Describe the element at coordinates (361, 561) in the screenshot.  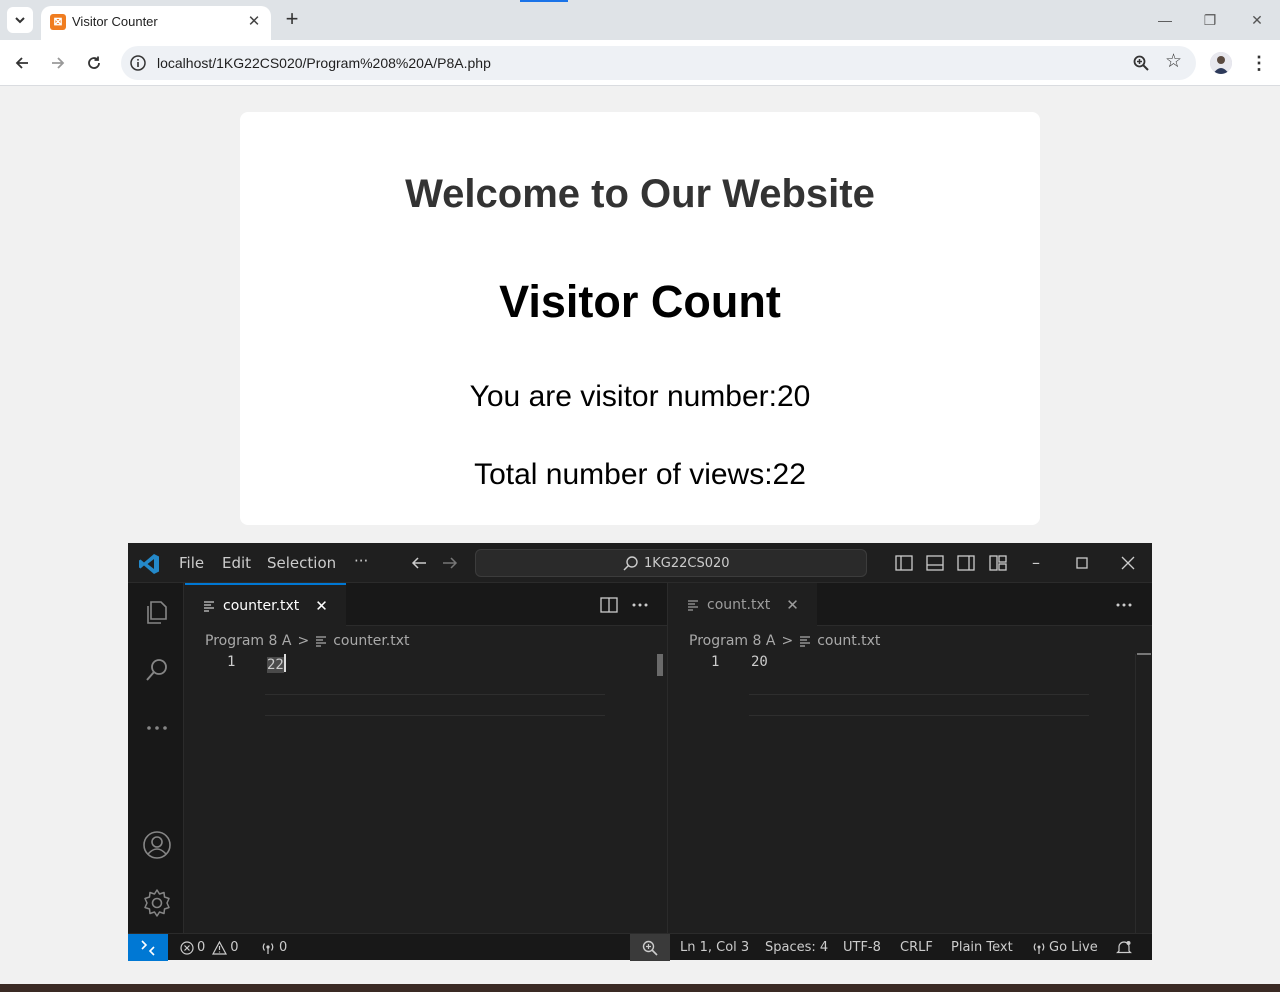
I see `menu-more: ···` at that location.